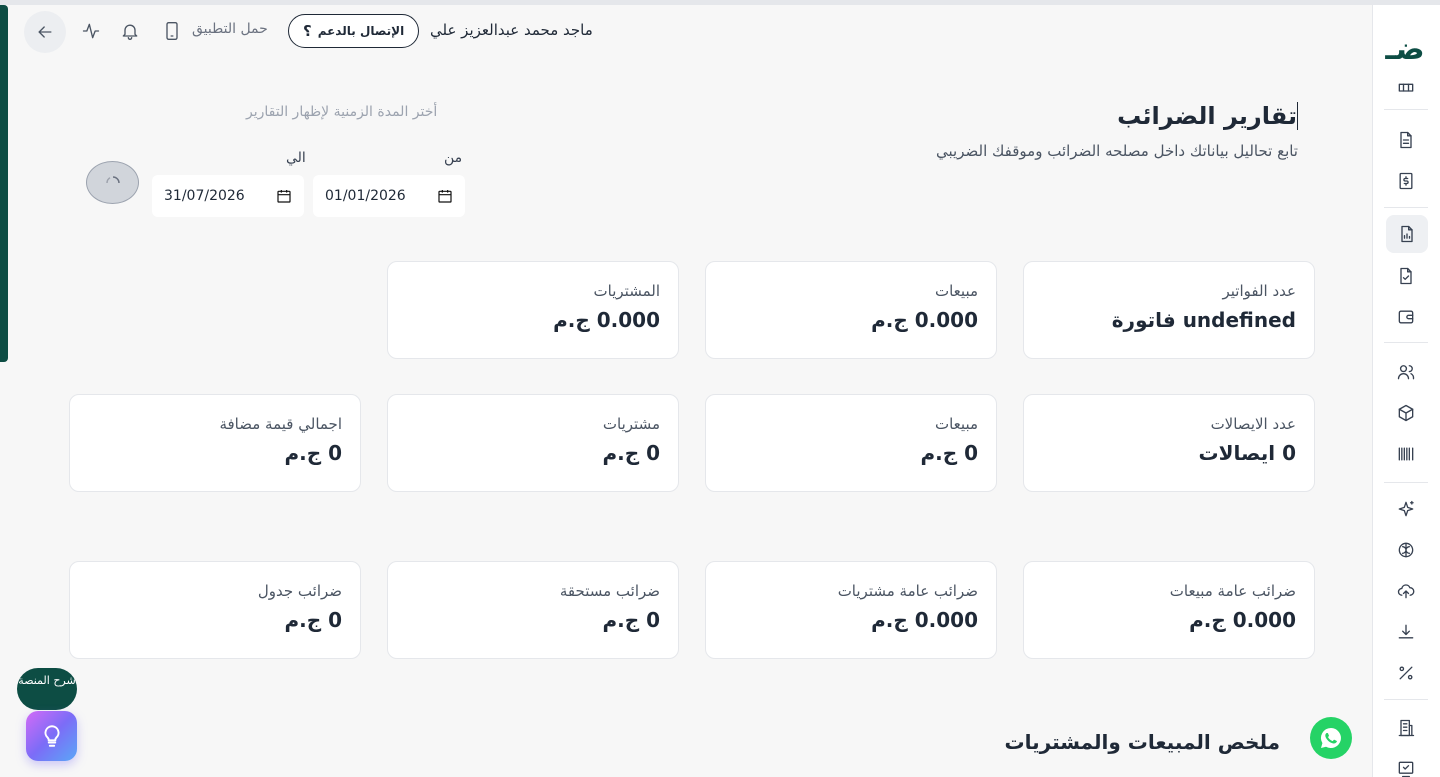 This screenshot has height=777, width=1440. I want to click on download-icon, so click(1406, 631).